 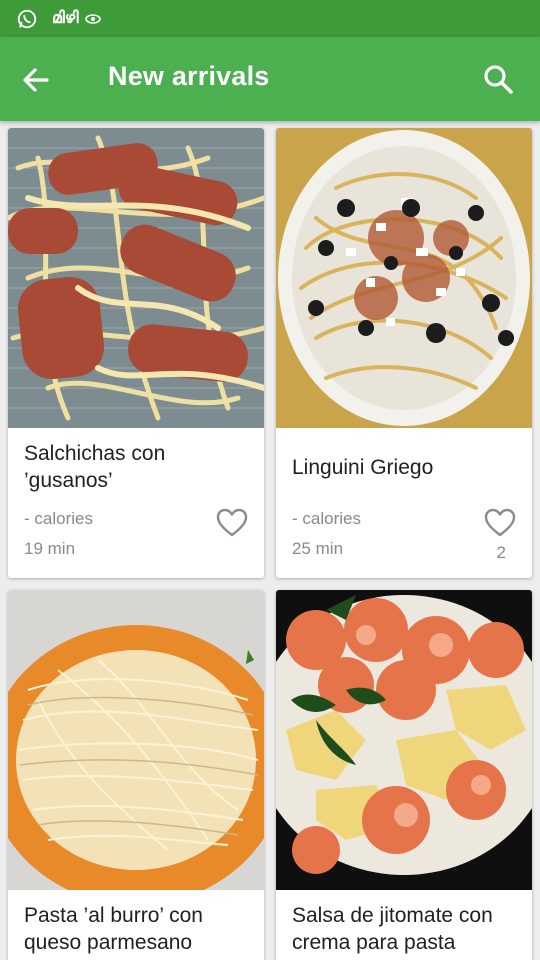 What do you see at coordinates (498, 79) in the screenshot?
I see `search-icon` at bounding box center [498, 79].